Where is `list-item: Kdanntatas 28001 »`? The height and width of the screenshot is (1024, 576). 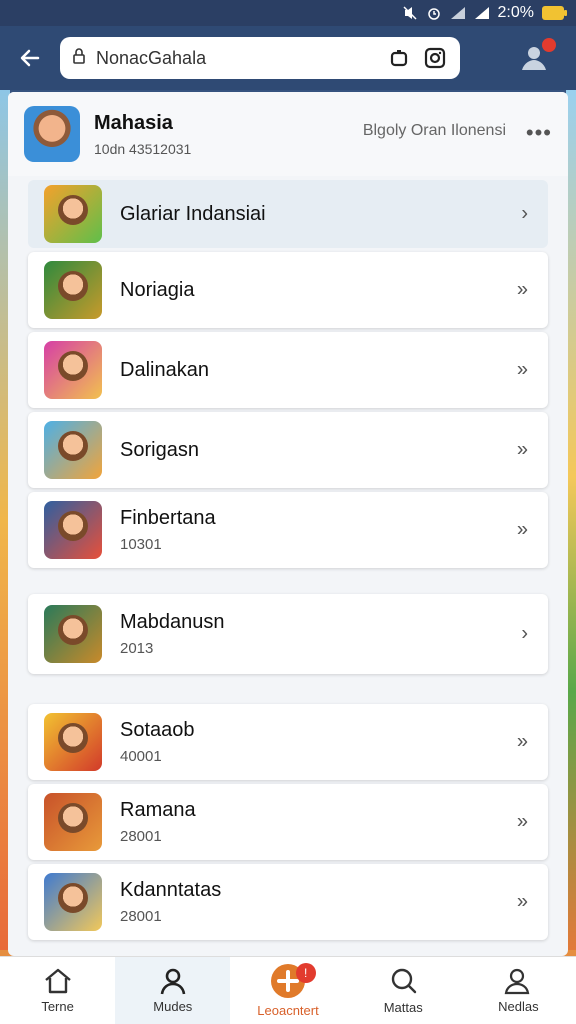
list-item: Kdanntatas 28001 » is located at coordinates (288, 902).